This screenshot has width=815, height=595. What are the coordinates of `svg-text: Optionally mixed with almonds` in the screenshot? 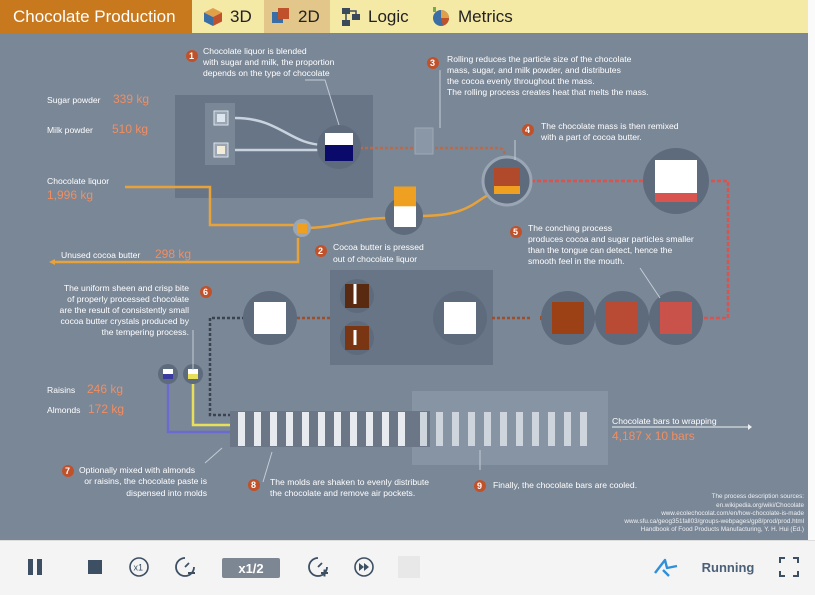 It's located at (137, 470).